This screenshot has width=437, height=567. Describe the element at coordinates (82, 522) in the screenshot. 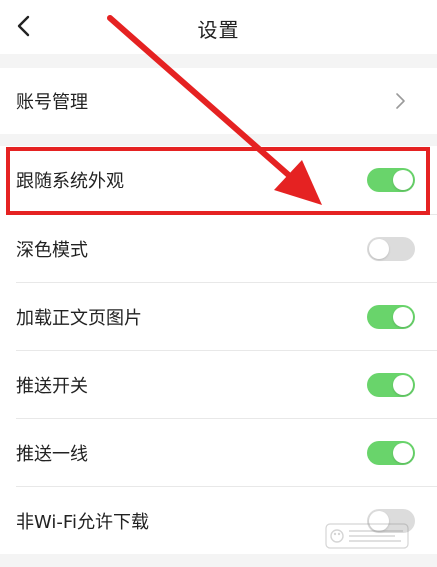

I see `non-wifi-download-label: 非Wi-Fi允许下载` at that location.